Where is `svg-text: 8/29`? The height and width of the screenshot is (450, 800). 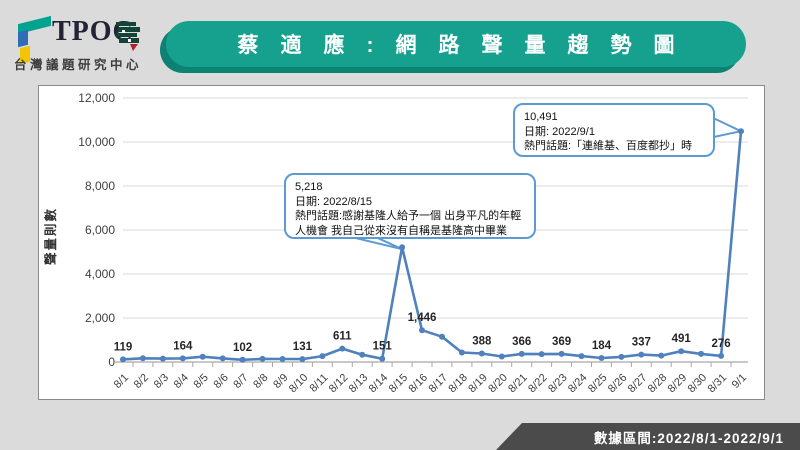
svg-text: 8/29 is located at coordinates (678, 384).